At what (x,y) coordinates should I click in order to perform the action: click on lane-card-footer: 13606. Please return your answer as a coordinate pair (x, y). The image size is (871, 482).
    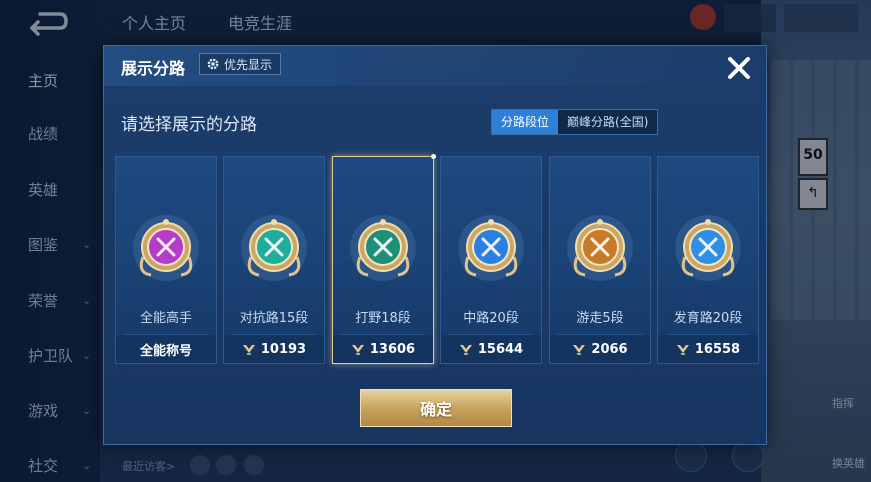
    Looking at the image, I should click on (383, 349).